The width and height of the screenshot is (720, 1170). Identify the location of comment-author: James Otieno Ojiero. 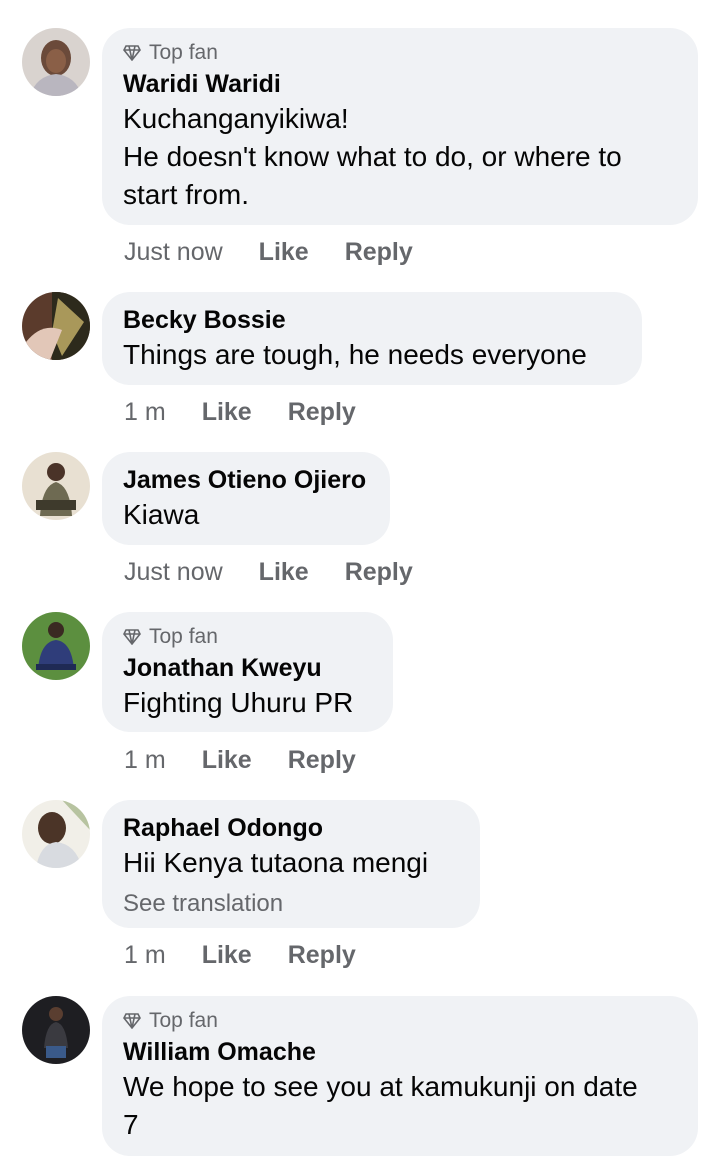
(246, 480).